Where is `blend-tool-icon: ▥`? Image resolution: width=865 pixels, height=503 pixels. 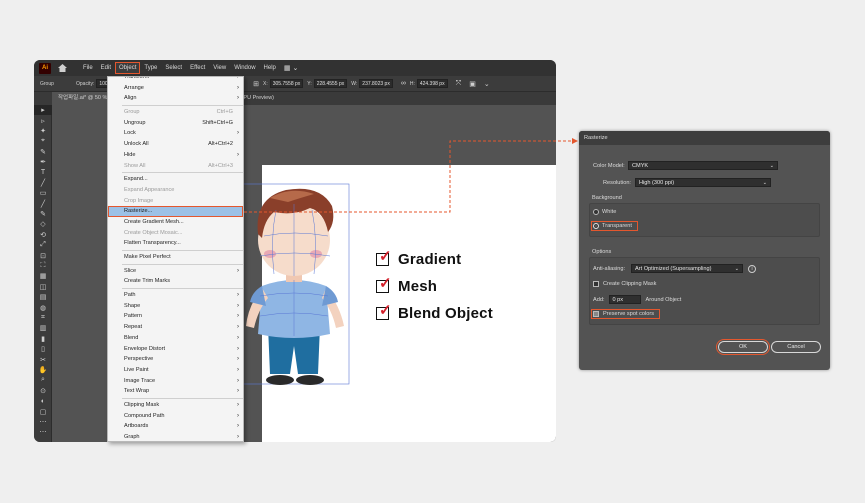 blend-tool-icon: ▥ is located at coordinates (43, 328).